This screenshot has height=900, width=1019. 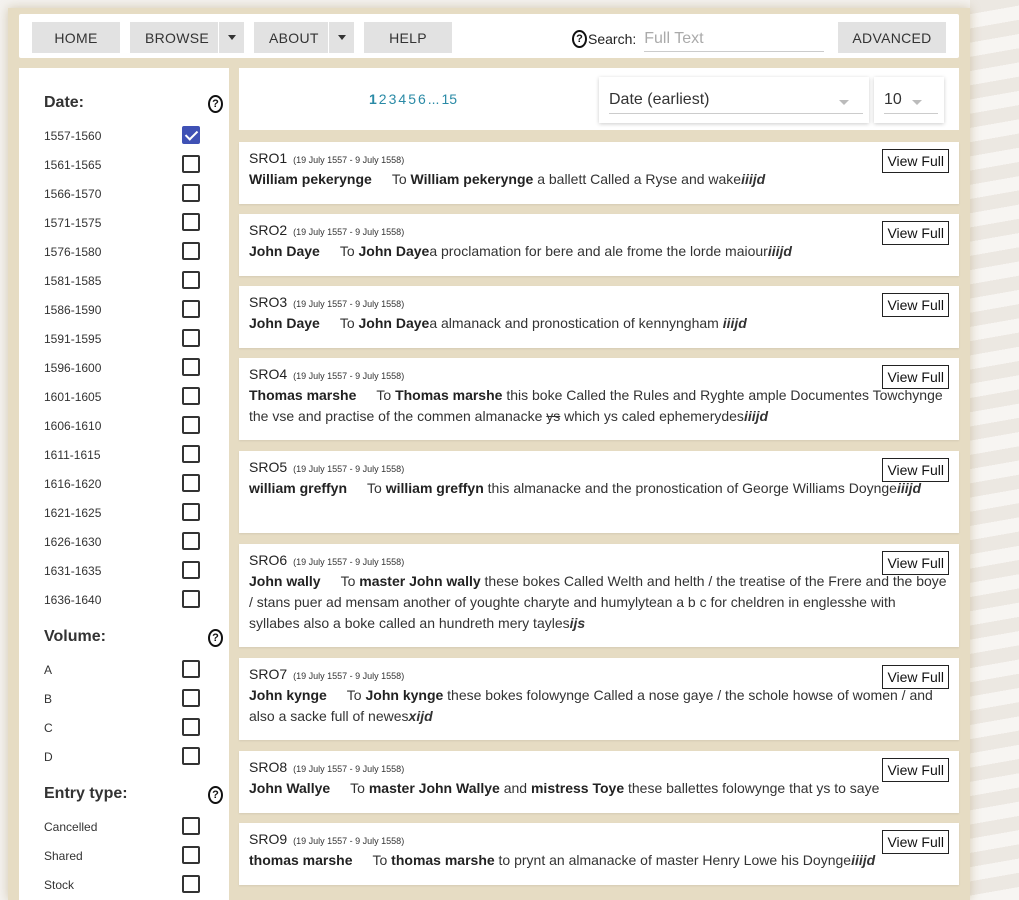 I want to click on page-link: 15, so click(x=449, y=99).